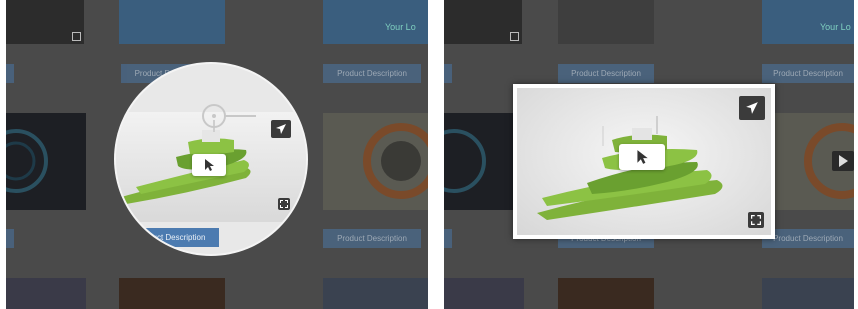 Image resolution: width=858 pixels, height=309 pixels. What do you see at coordinates (229, 116) in the screenshot?
I see `slider-handle-graphic` at bounding box center [229, 116].